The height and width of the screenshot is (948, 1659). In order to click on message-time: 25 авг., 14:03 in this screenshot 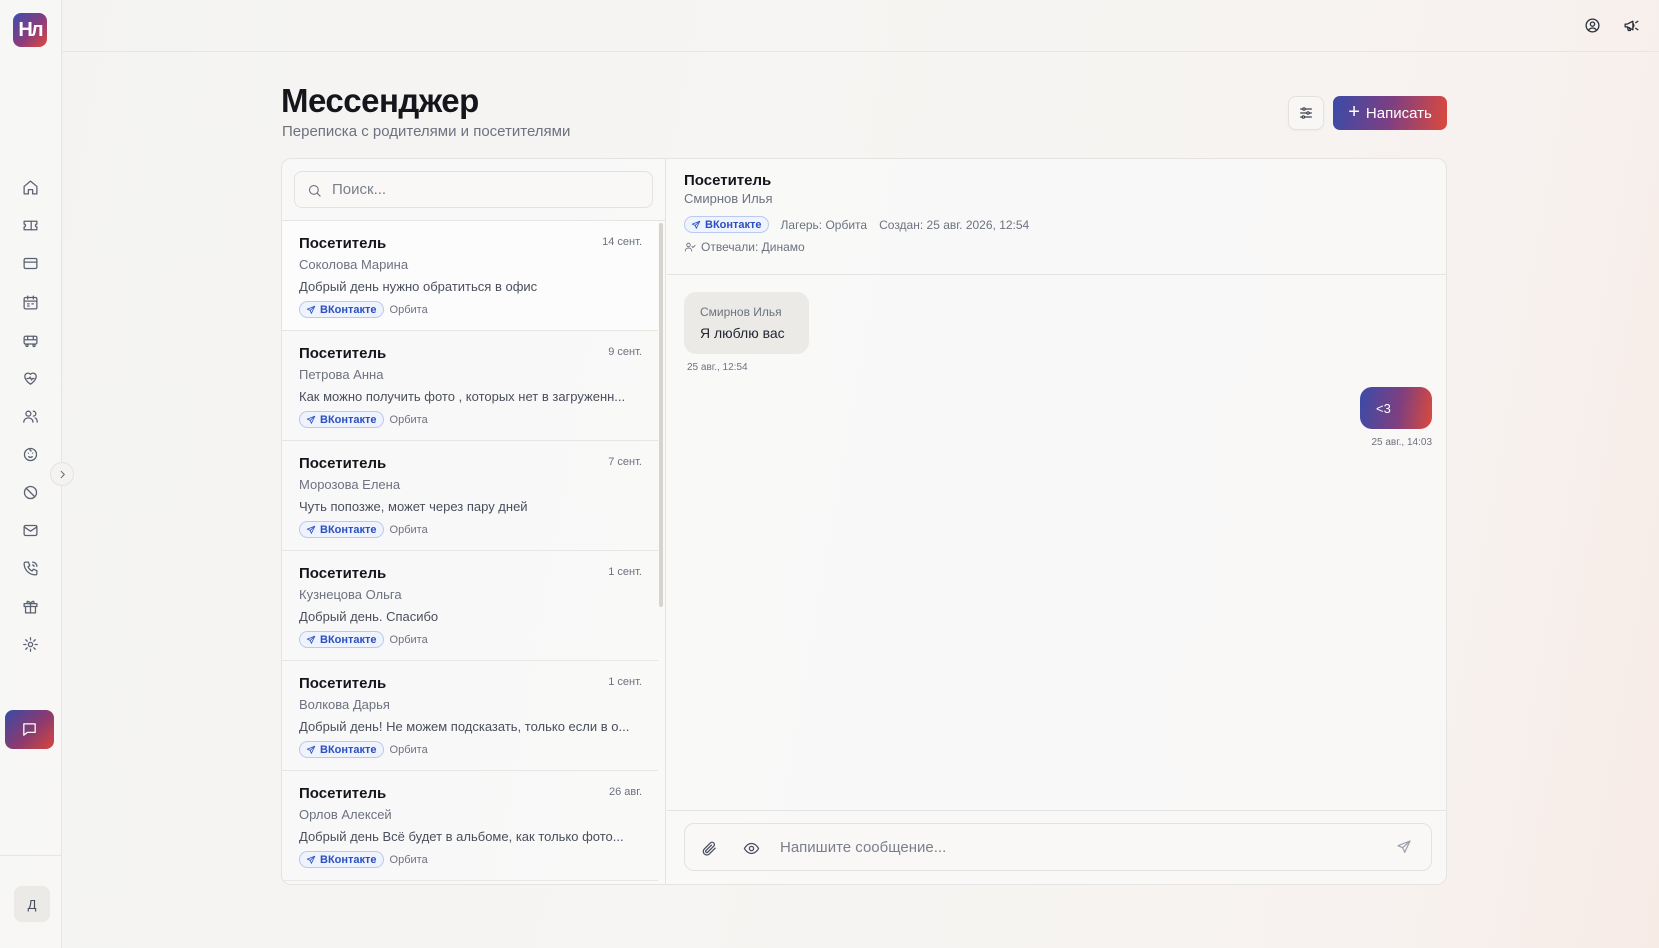, I will do `click(1401, 442)`.